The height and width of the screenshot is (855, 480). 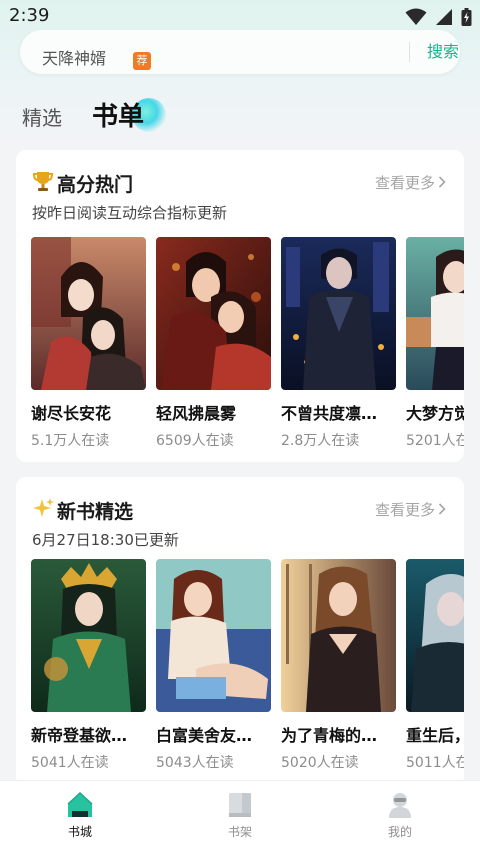 What do you see at coordinates (43, 183) in the screenshot?
I see `trophy-icon` at bounding box center [43, 183].